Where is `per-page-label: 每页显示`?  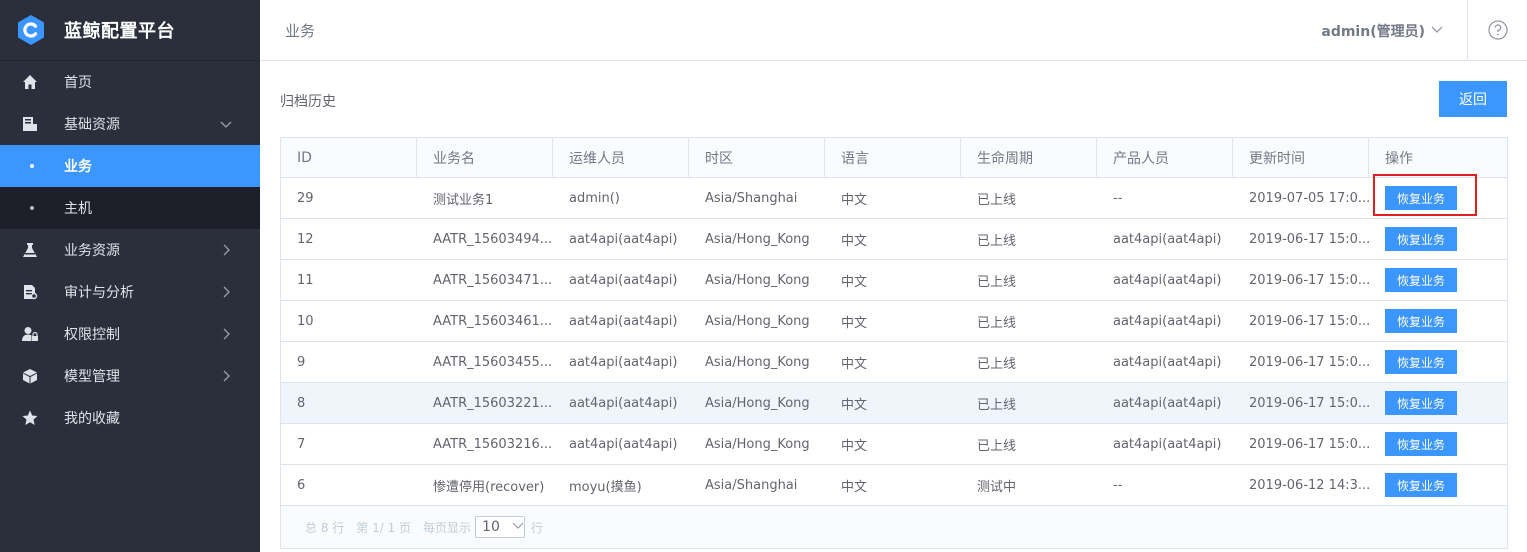 per-page-label: 每页显示 is located at coordinates (447, 527).